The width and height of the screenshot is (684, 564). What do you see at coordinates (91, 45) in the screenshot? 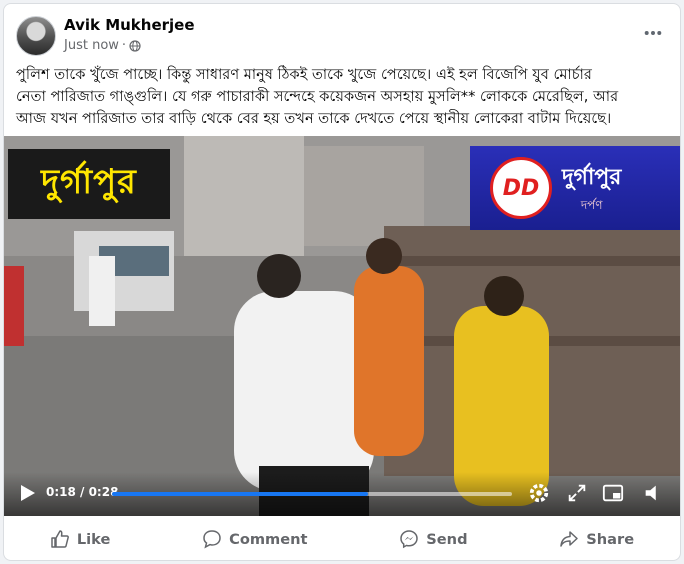
I see `post-time: Just now` at bounding box center [91, 45].